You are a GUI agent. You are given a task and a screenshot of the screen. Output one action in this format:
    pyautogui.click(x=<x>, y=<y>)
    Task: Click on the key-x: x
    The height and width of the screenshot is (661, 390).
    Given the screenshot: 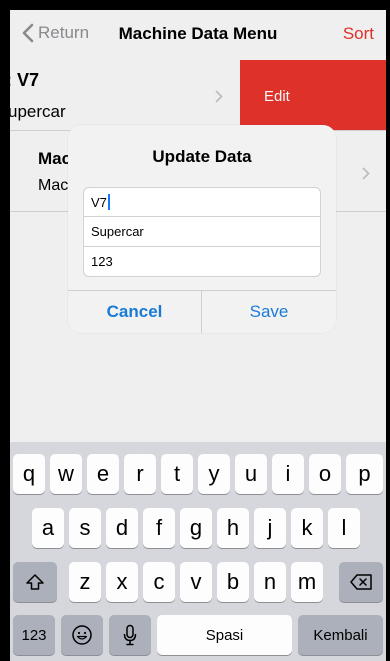 What is the action you would take?
    pyautogui.click(x=122, y=582)
    